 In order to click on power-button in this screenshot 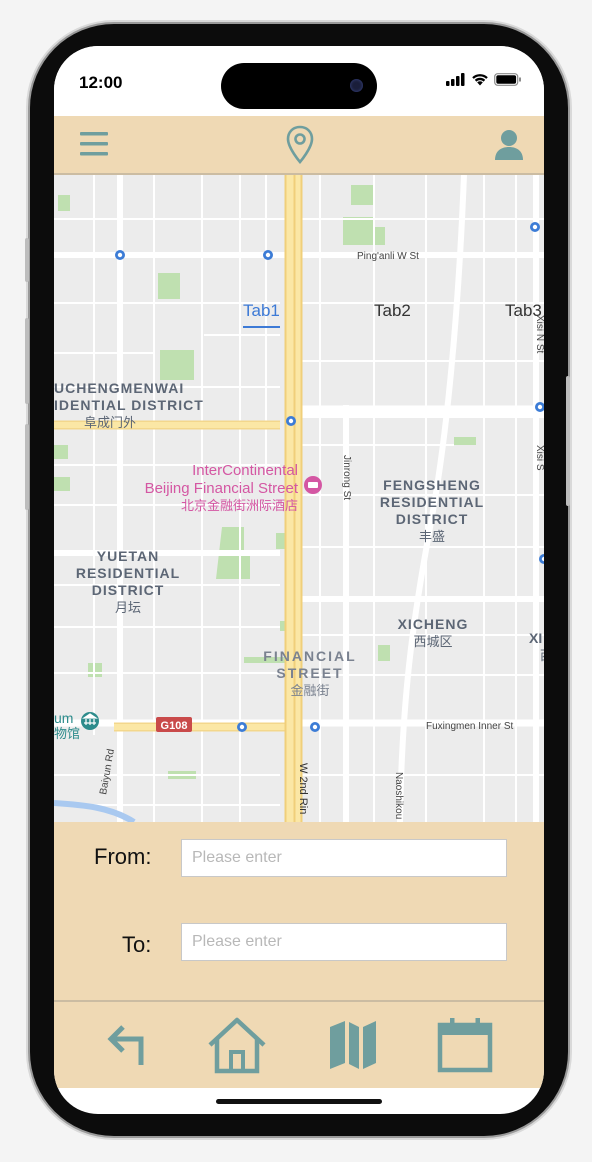, I will do `click(568, 441)`.